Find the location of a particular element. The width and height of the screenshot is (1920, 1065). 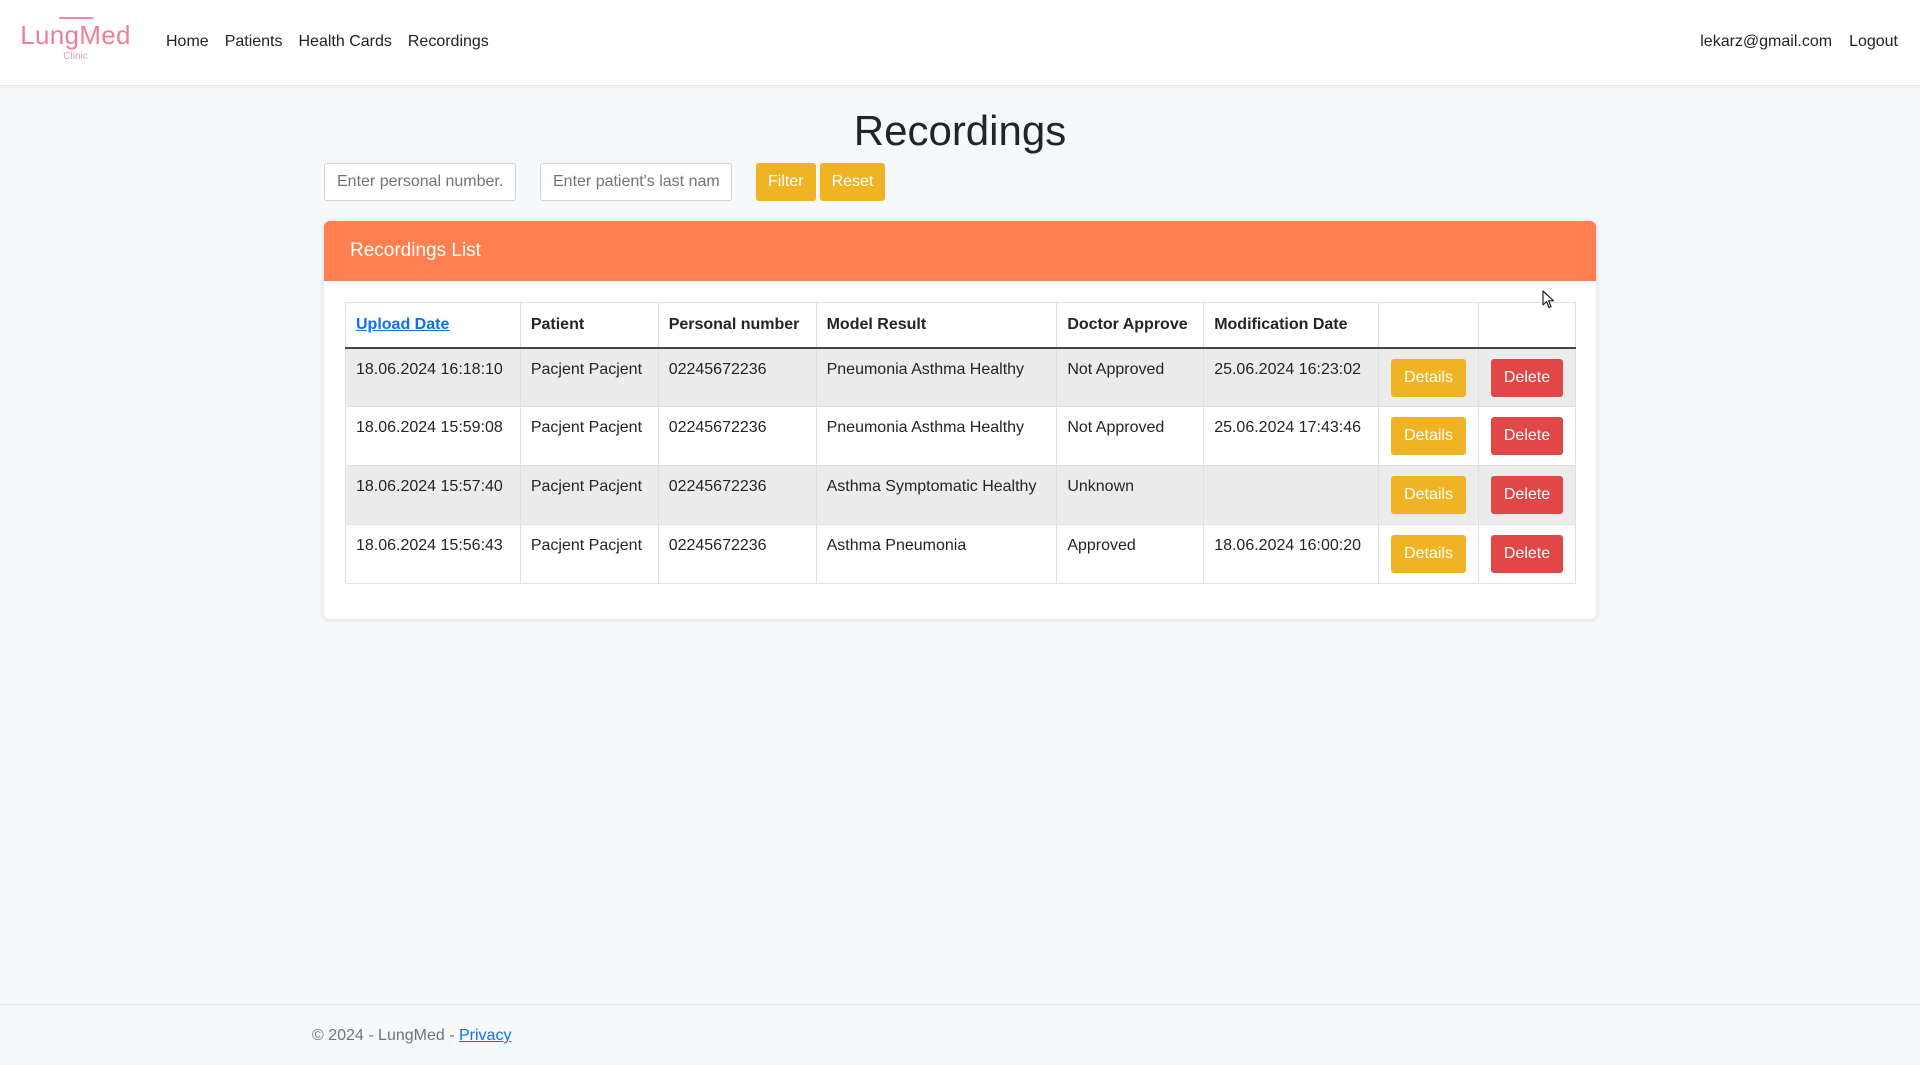

lungmed-logo: LungMed Clinic is located at coordinates (75, 42).